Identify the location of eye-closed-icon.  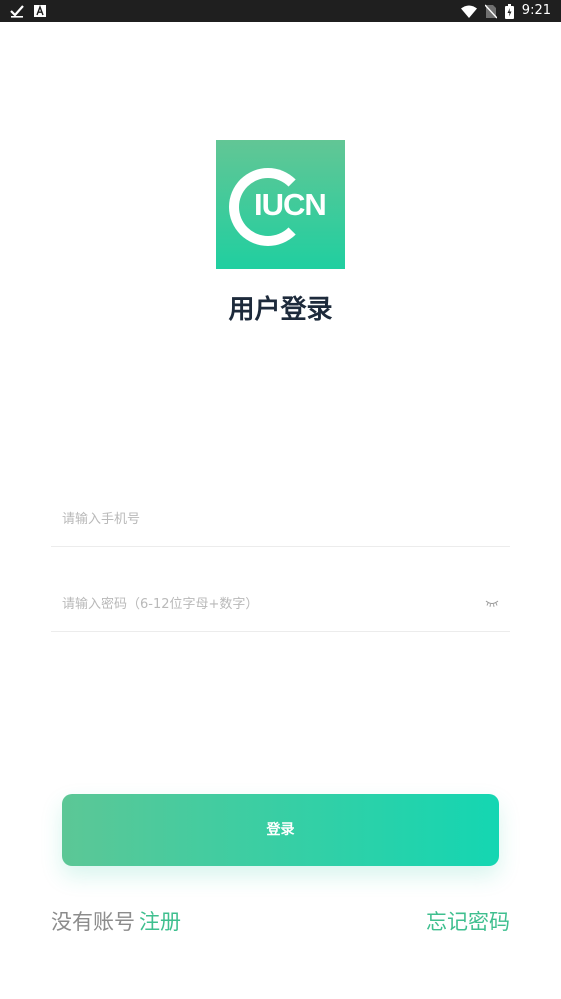
(492, 603).